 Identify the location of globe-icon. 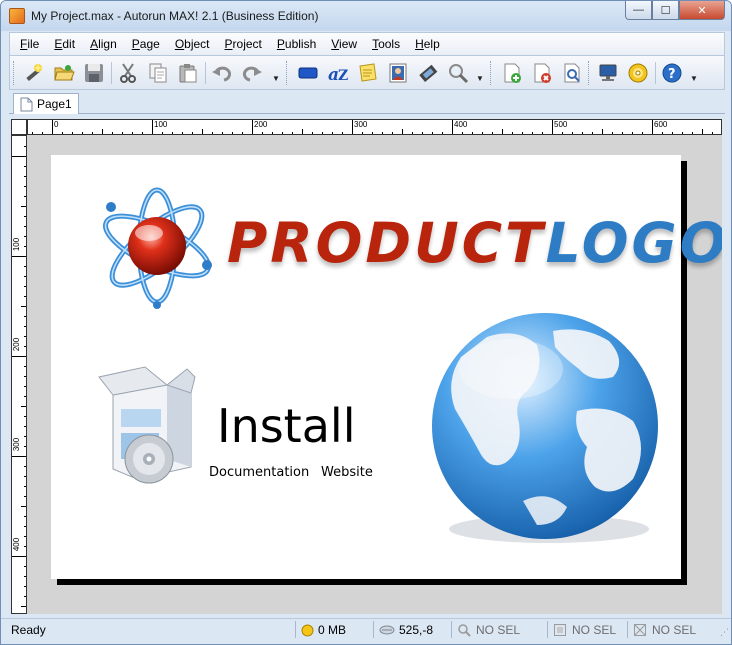
(547, 429).